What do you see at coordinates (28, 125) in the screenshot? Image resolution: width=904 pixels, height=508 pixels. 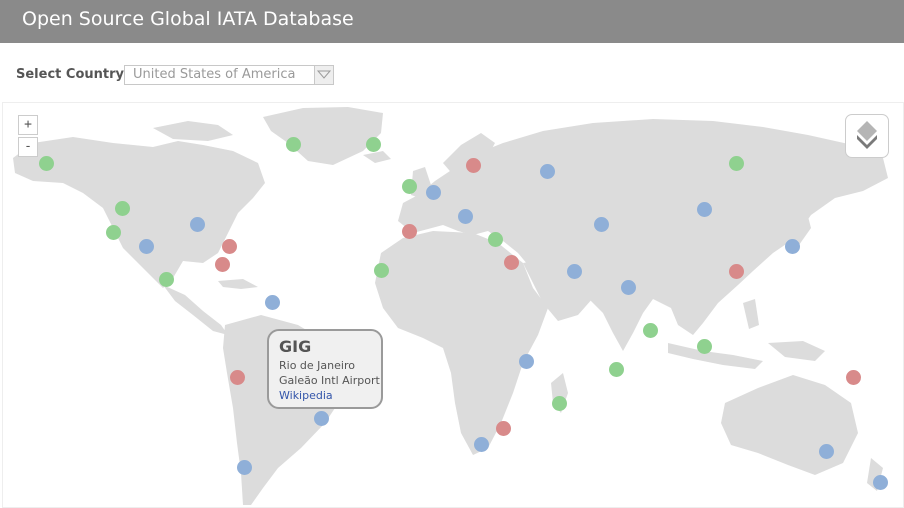 I see `zoom-in-button: +` at bounding box center [28, 125].